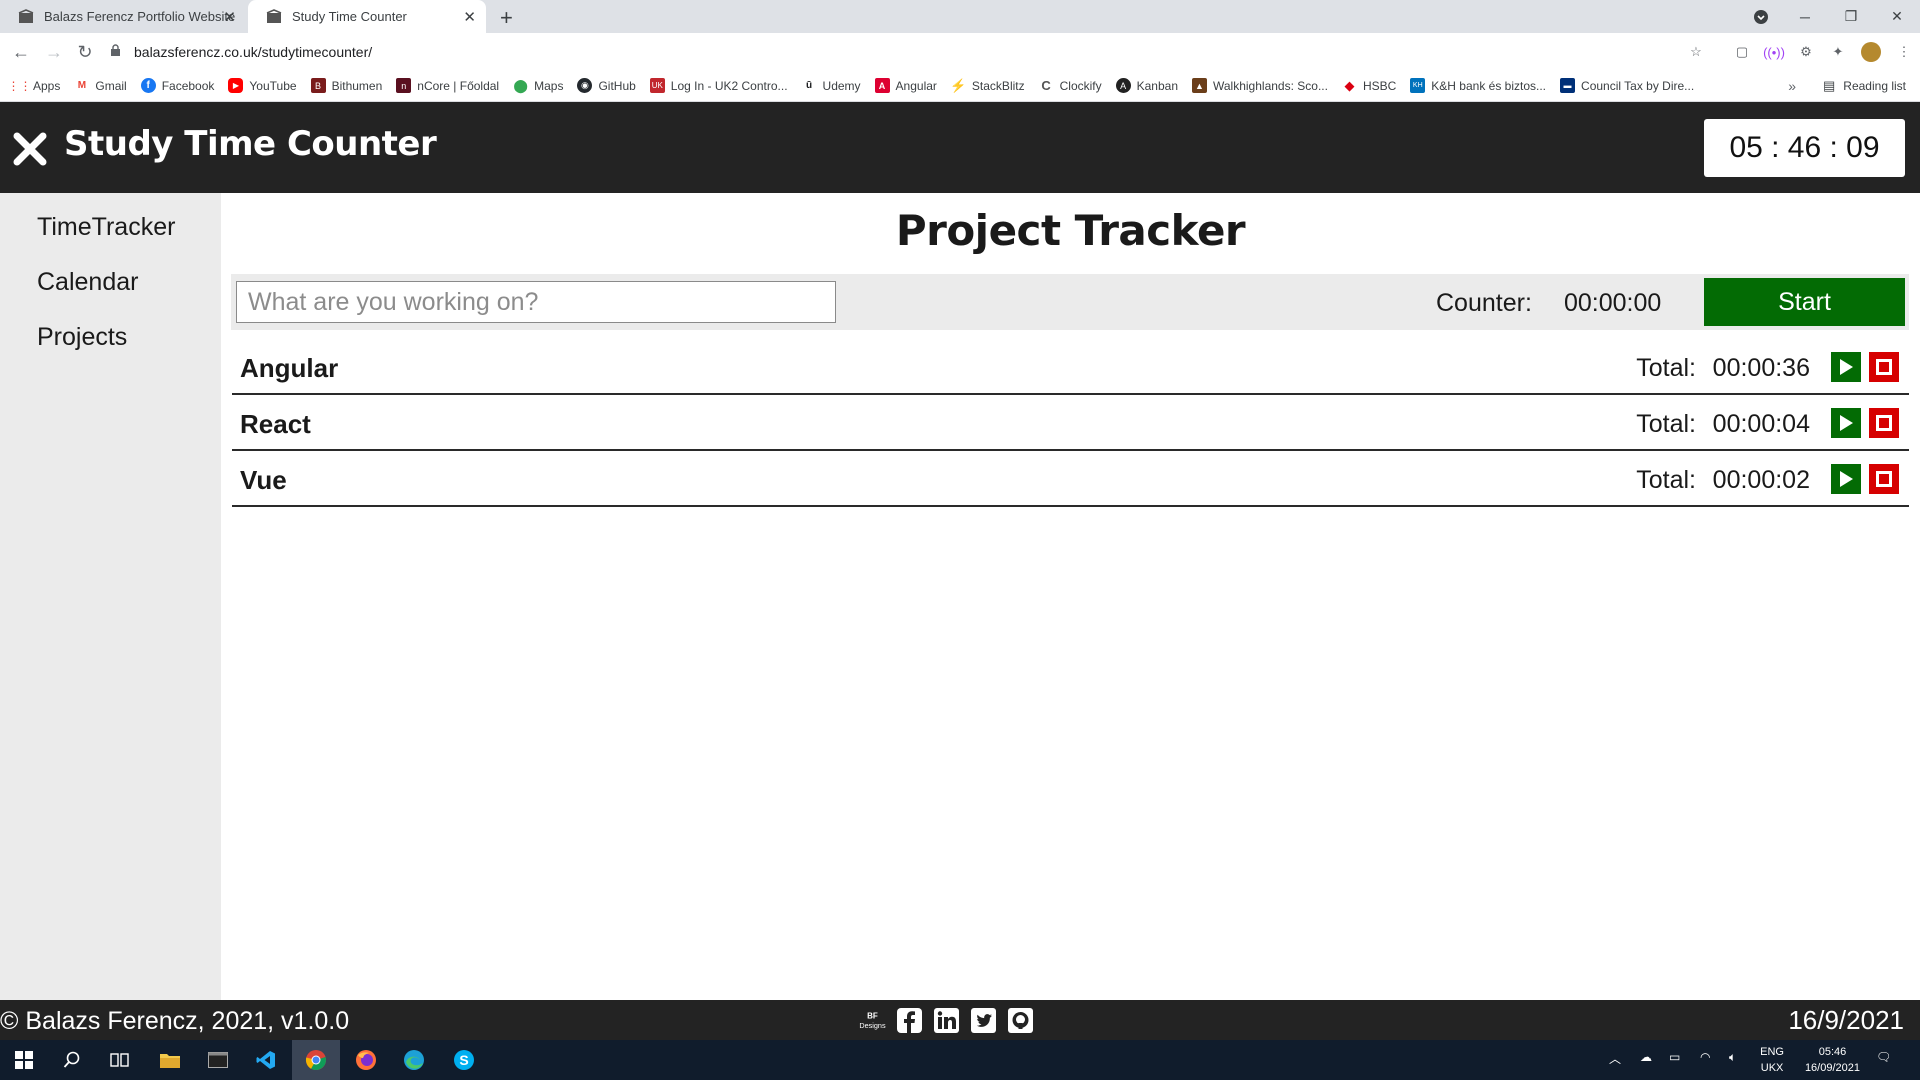 The image size is (1920, 1080). I want to click on kebab-menu-icon: ⋮, so click(1904, 52).